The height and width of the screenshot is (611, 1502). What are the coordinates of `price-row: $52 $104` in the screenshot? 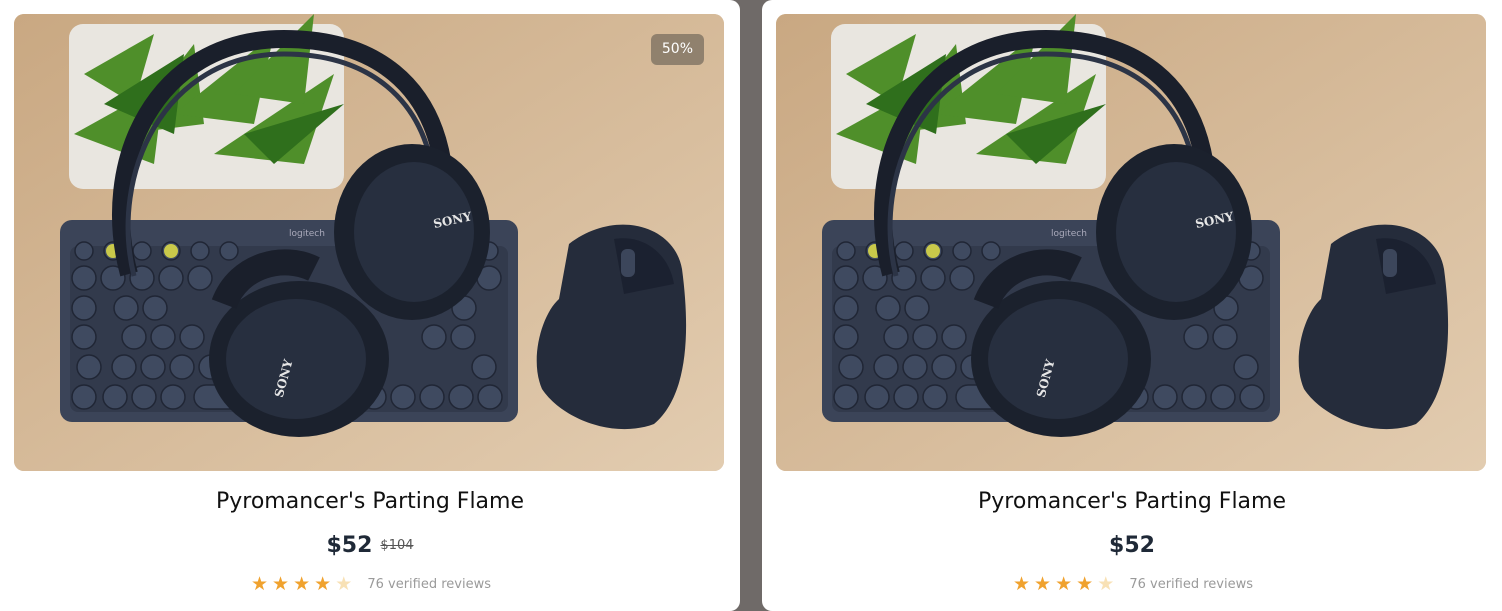 It's located at (370, 545).